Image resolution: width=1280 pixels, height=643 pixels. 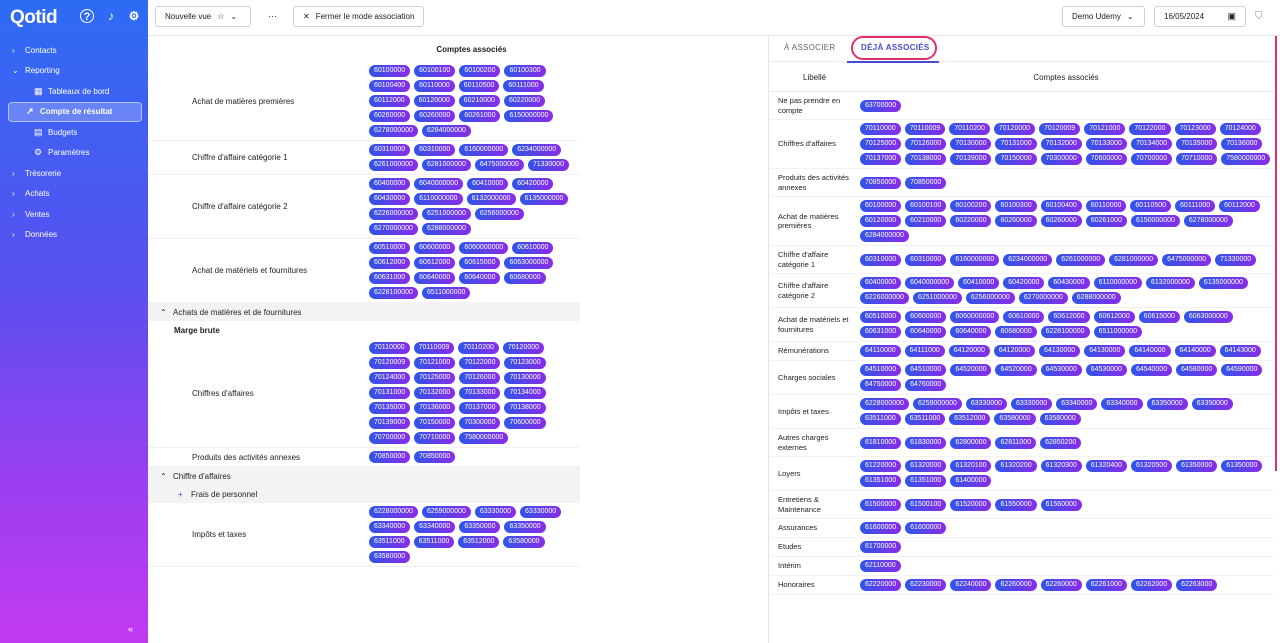 What do you see at coordinates (1170, 283) in the screenshot?
I see `account-chip: 6132000000` at bounding box center [1170, 283].